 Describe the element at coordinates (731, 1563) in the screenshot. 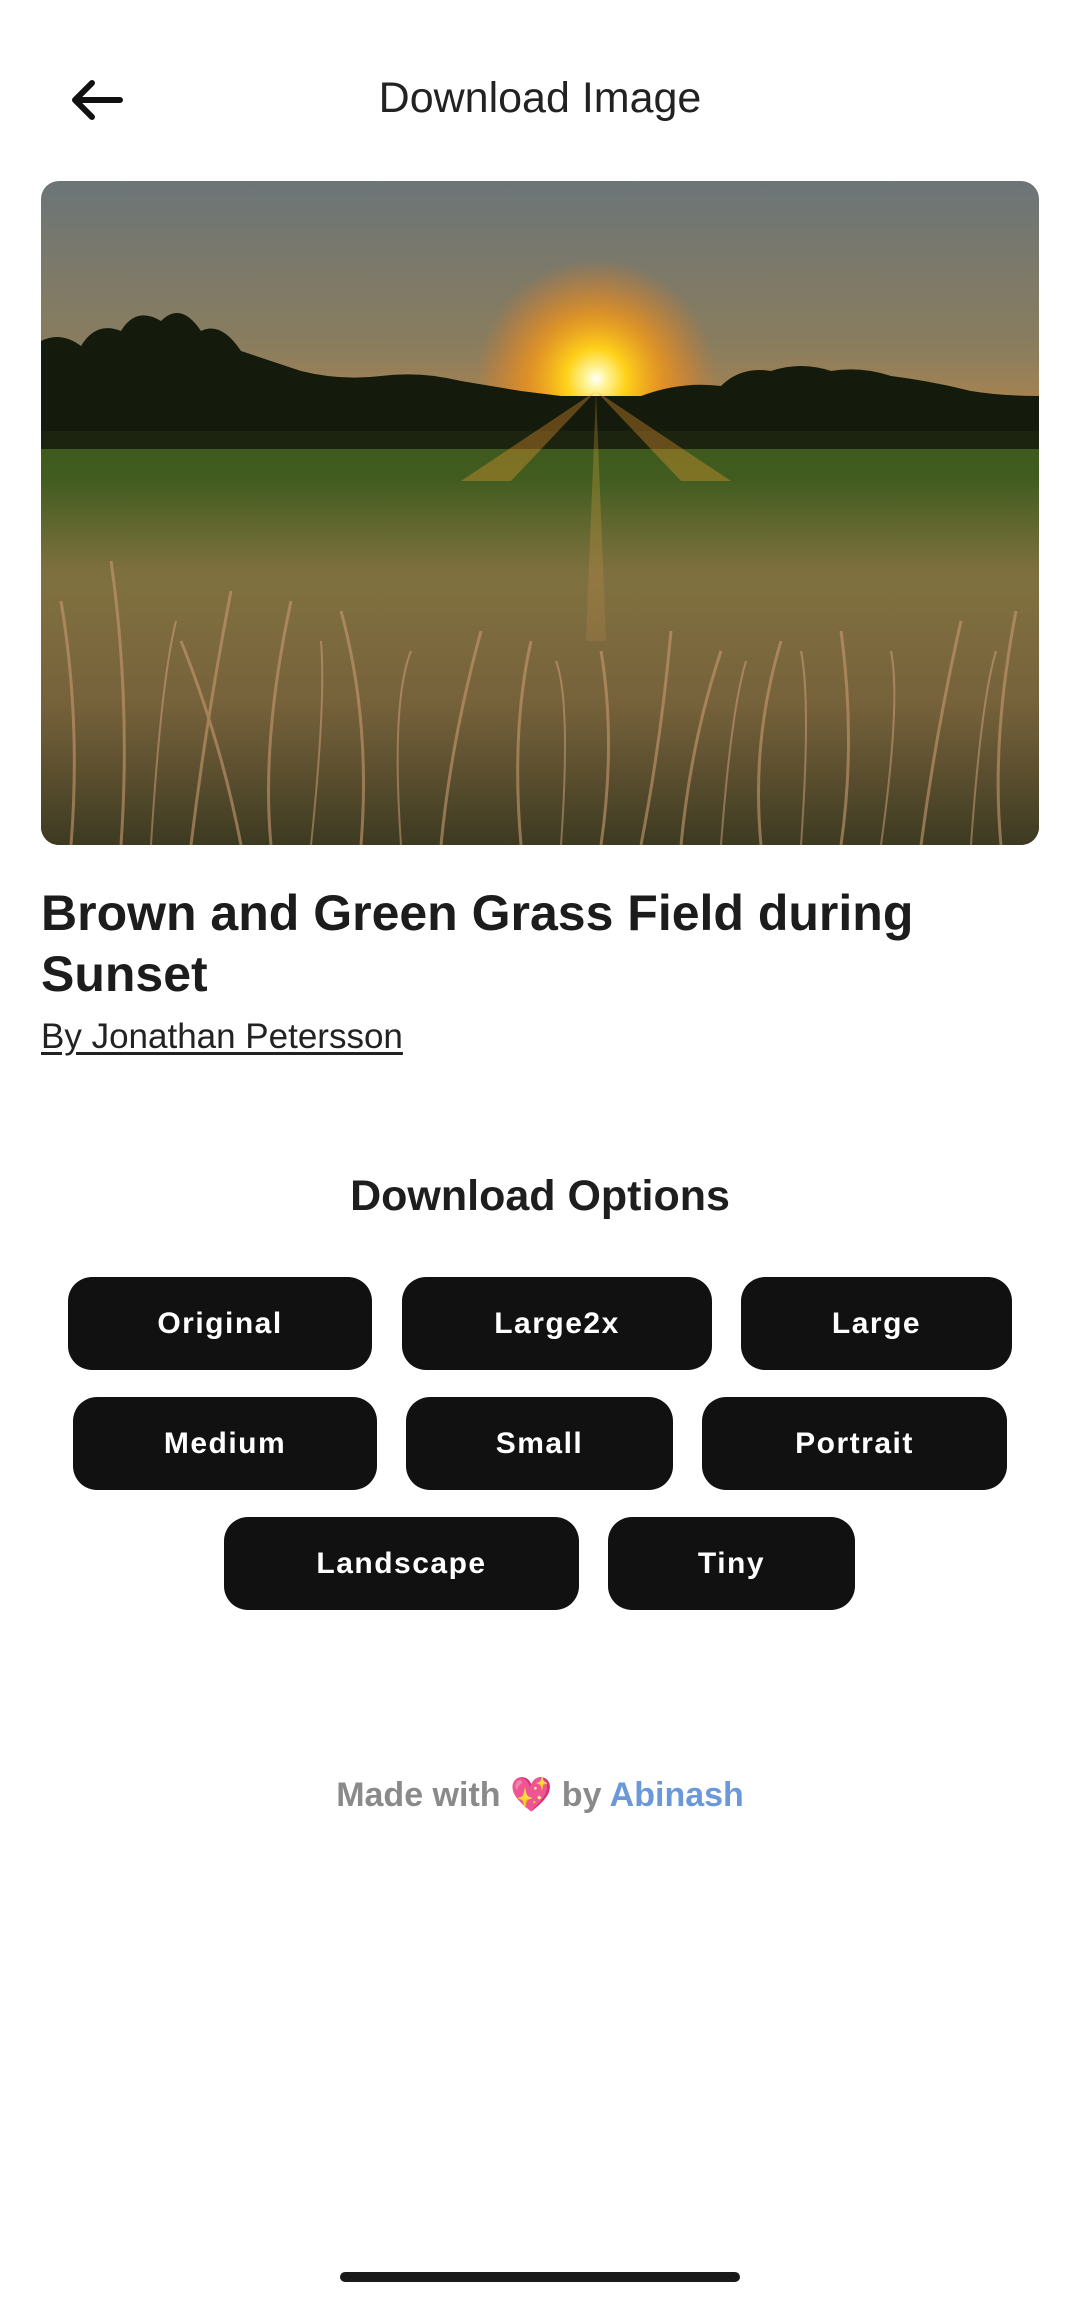

I see `download-option-tiny: Tiny` at that location.